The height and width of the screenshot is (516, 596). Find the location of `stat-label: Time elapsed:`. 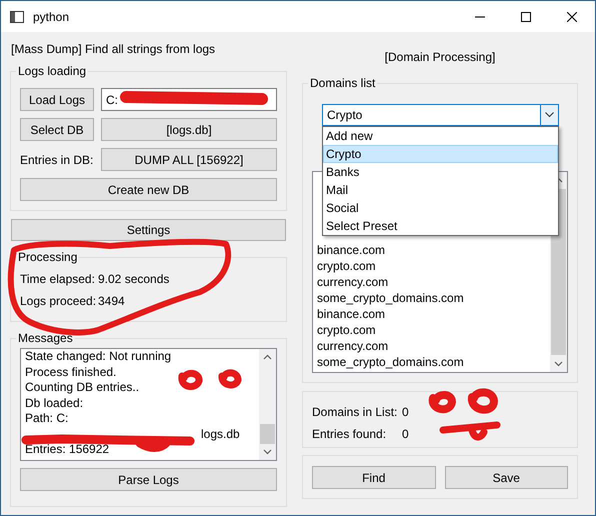

stat-label: Time elapsed: is located at coordinates (58, 279).